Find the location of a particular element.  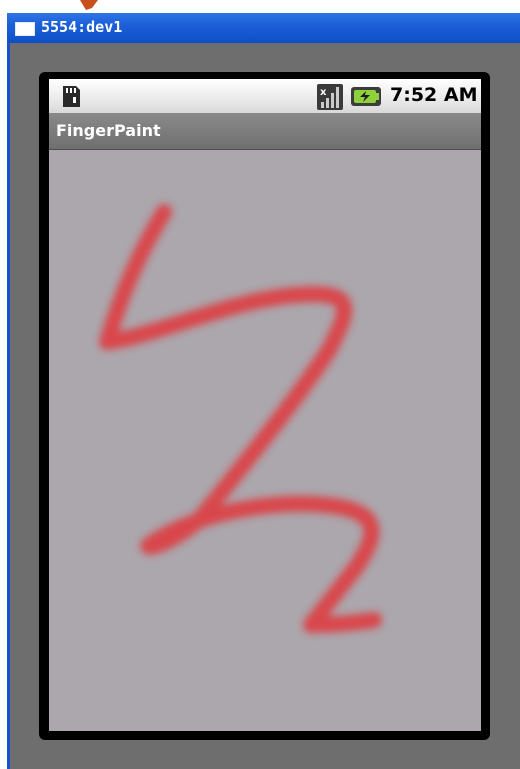

battery-charging-icon is located at coordinates (366, 96).